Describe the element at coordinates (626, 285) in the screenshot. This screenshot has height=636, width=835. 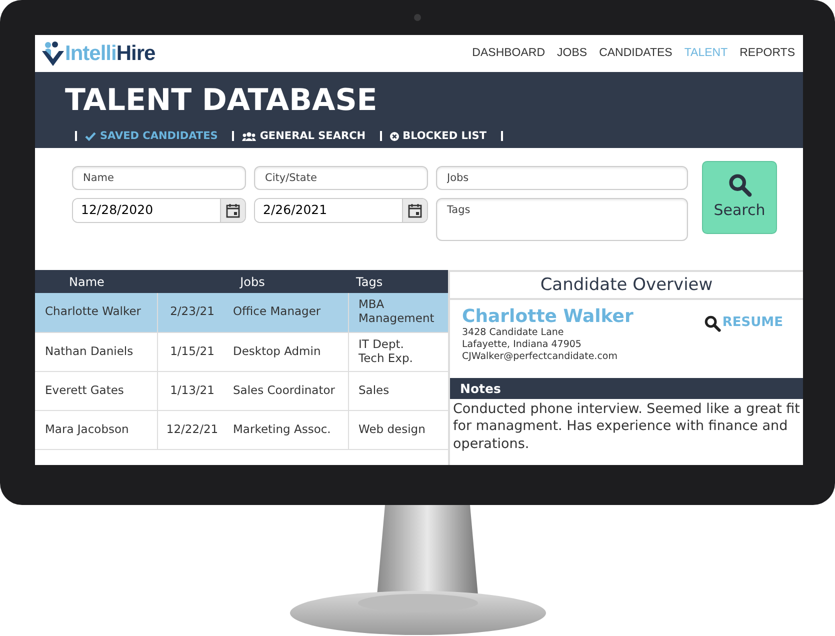
I see `panel-title: Candidate Overview` at that location.